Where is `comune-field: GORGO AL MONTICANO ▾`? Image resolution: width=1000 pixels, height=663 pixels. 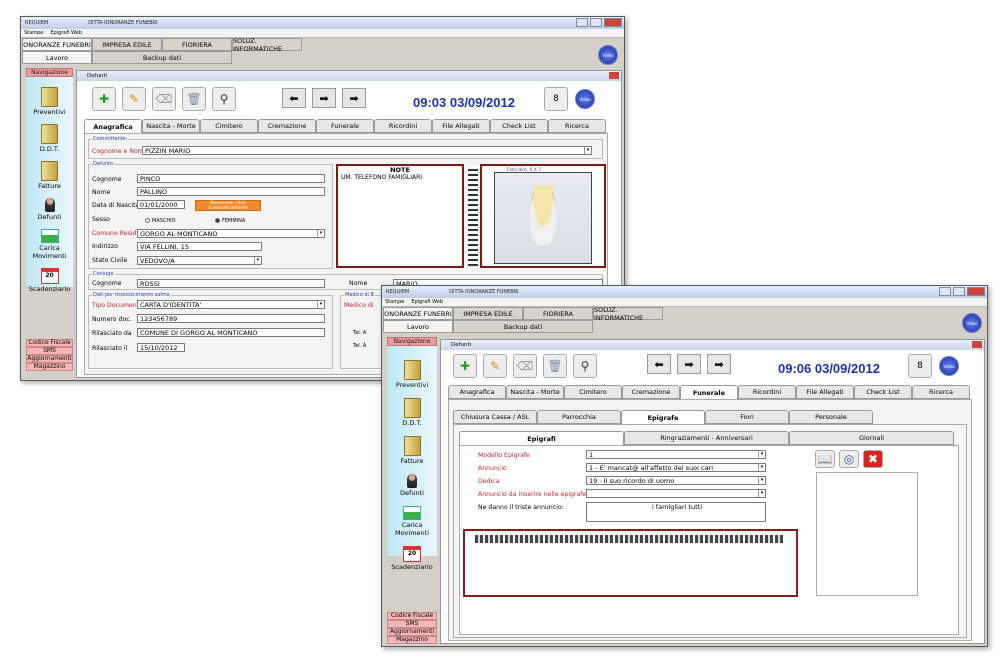 comune-field: GORGO AL MONTICANO ▾ is located at coordinates (231, 233).